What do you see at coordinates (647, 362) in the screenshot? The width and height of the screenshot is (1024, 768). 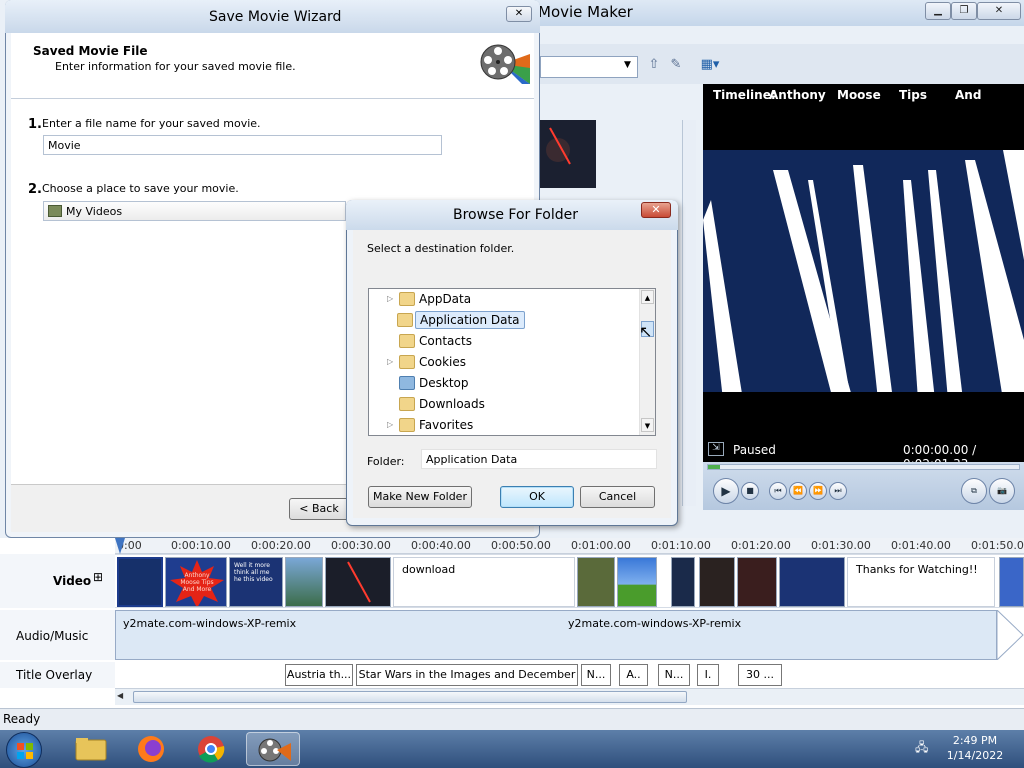 I see `tree-scrollbar: ▲ ▼` at bounding box center [647, 362].